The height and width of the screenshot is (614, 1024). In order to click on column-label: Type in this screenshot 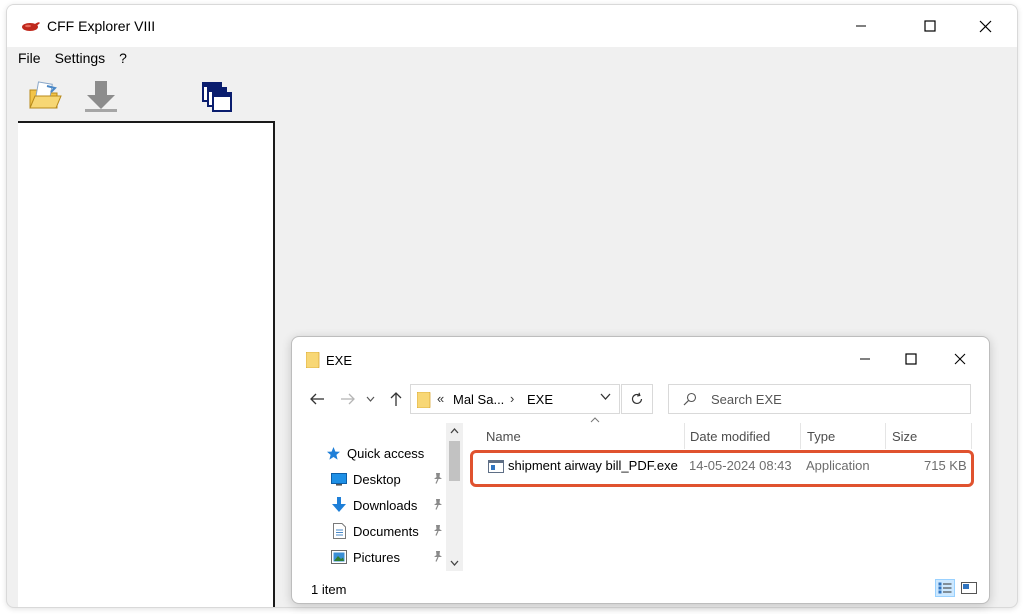, I will do `click(821, 436)`.